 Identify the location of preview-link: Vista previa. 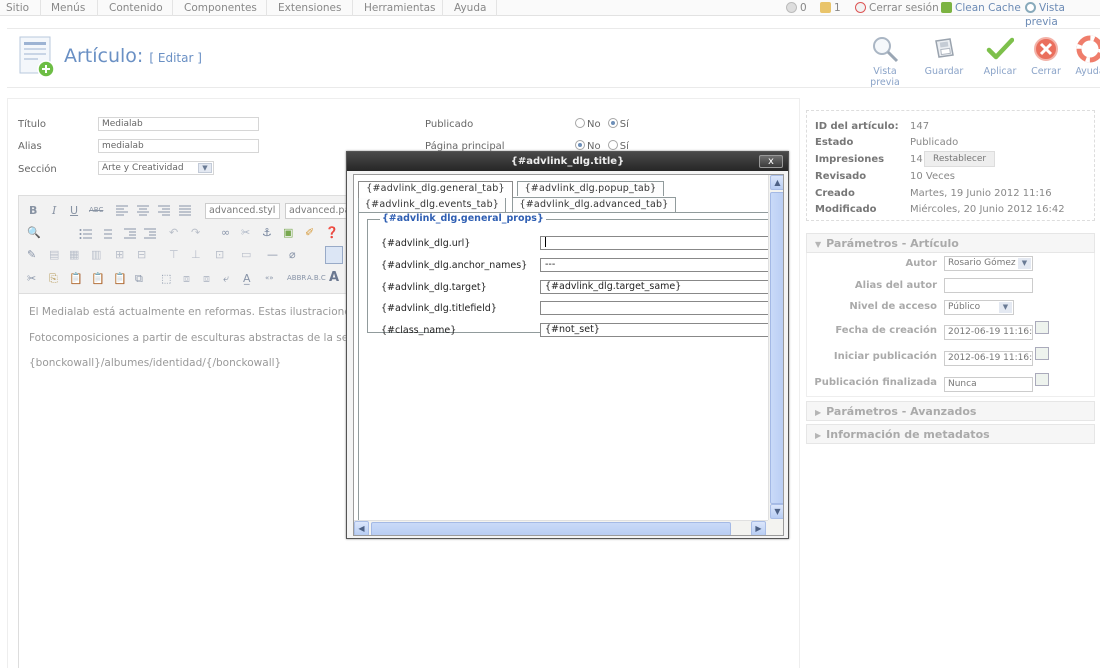
(1062, 14).